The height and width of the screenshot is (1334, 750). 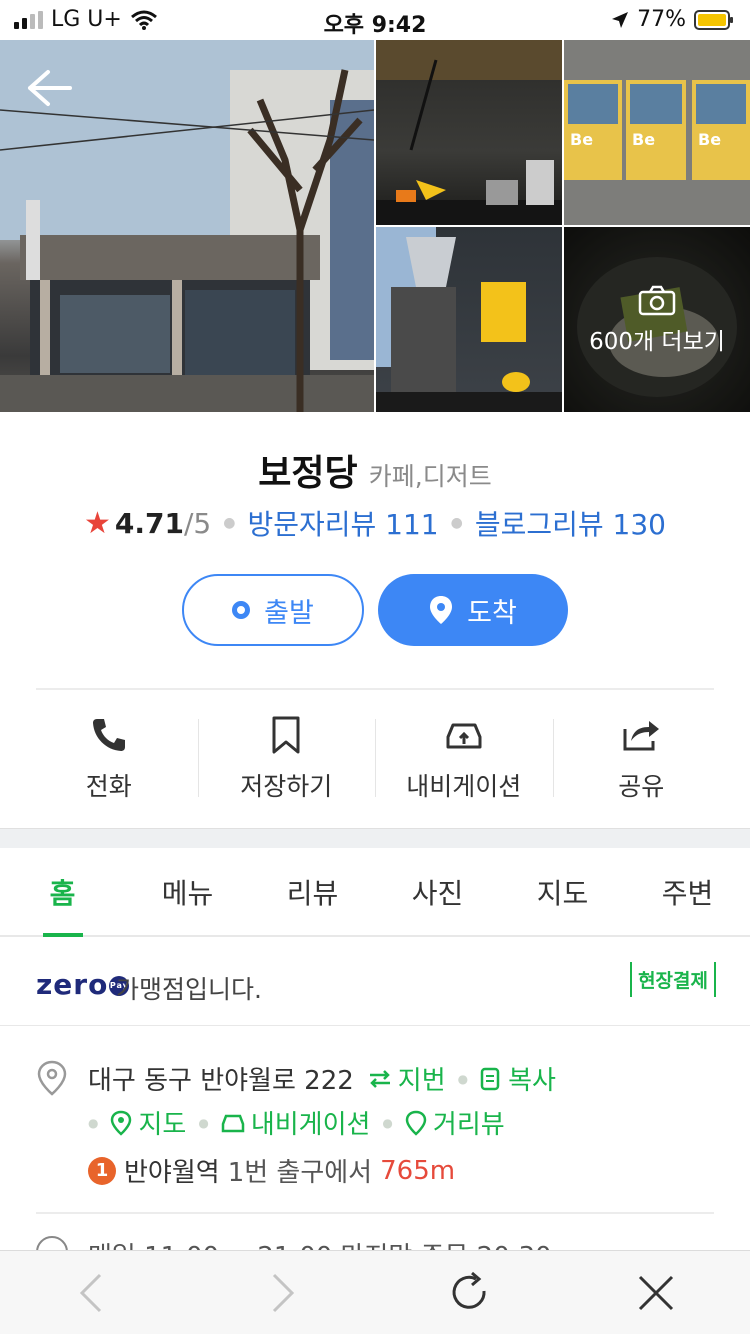 I want to click on roadview-link: 거리뷰, so click(x=455, y=1122).